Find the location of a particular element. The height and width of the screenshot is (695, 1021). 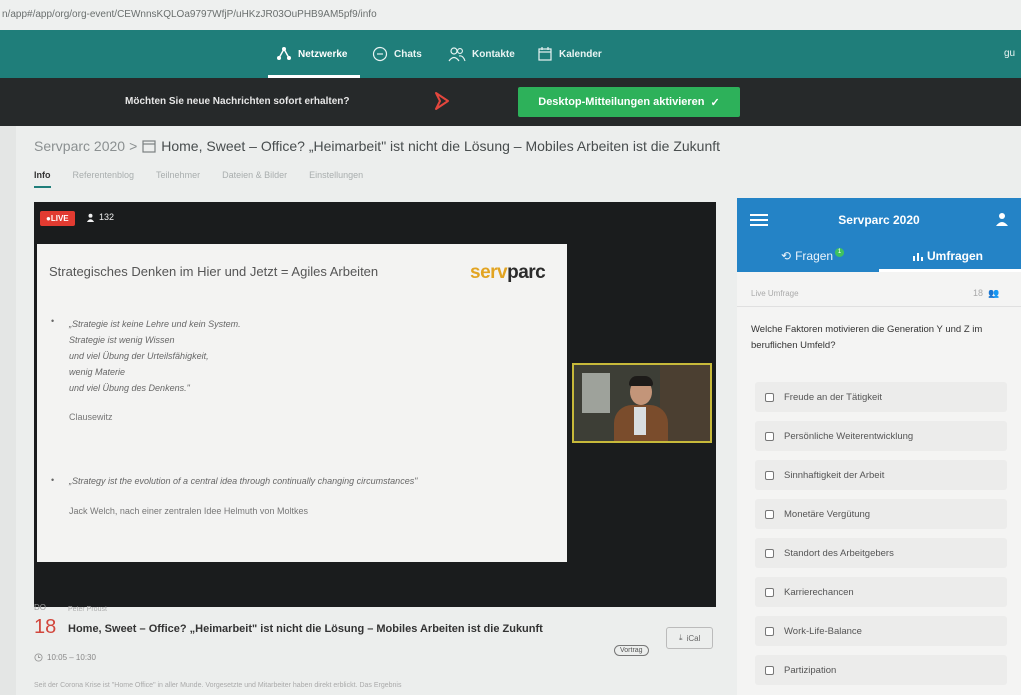

poll-option: Partizipation is located at coordinates (881, 670).